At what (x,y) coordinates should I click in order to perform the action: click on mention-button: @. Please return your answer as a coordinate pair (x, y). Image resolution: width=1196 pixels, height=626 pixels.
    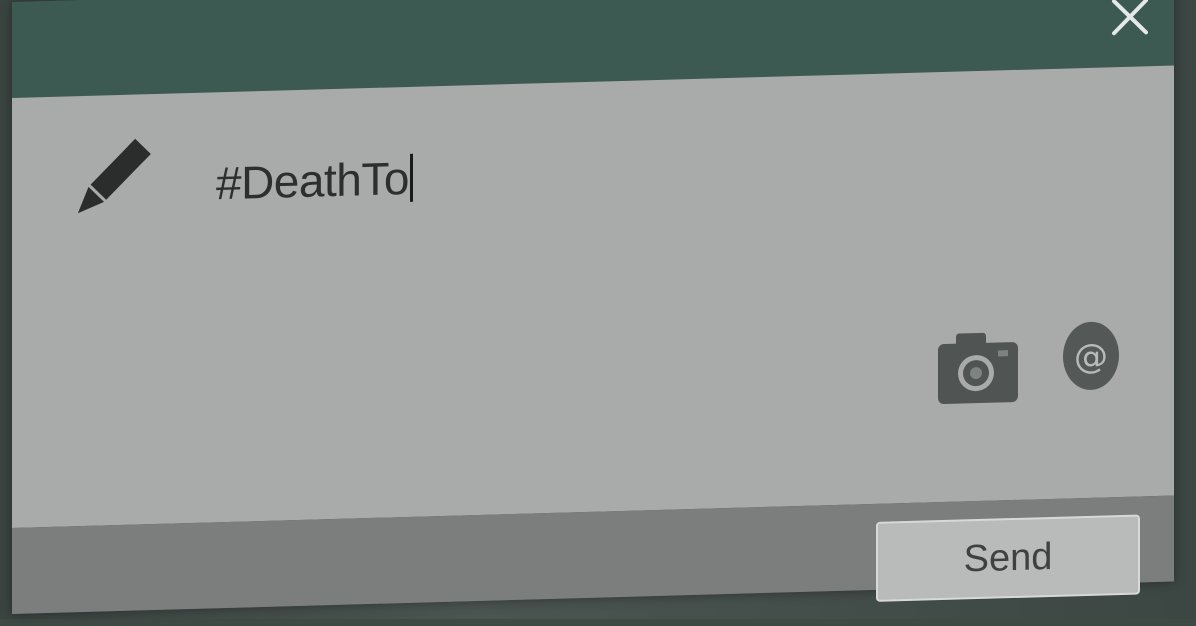
    Looking at the image, I should click on (1091, 356).